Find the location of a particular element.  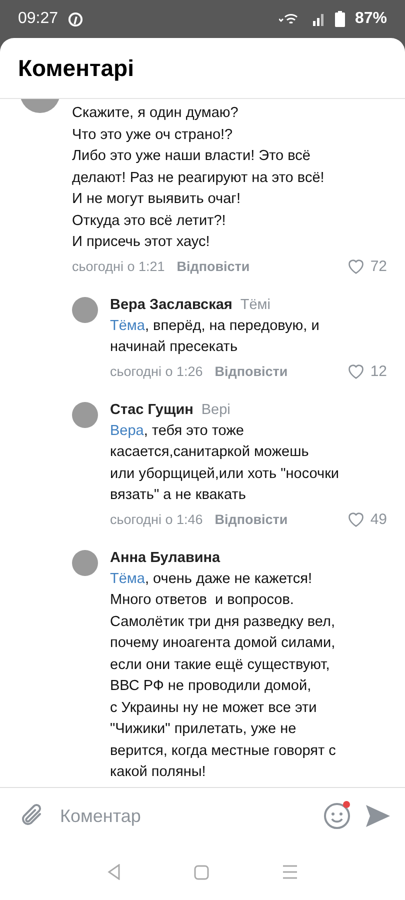

like-count: 12 is located at coordinates (378, 371).